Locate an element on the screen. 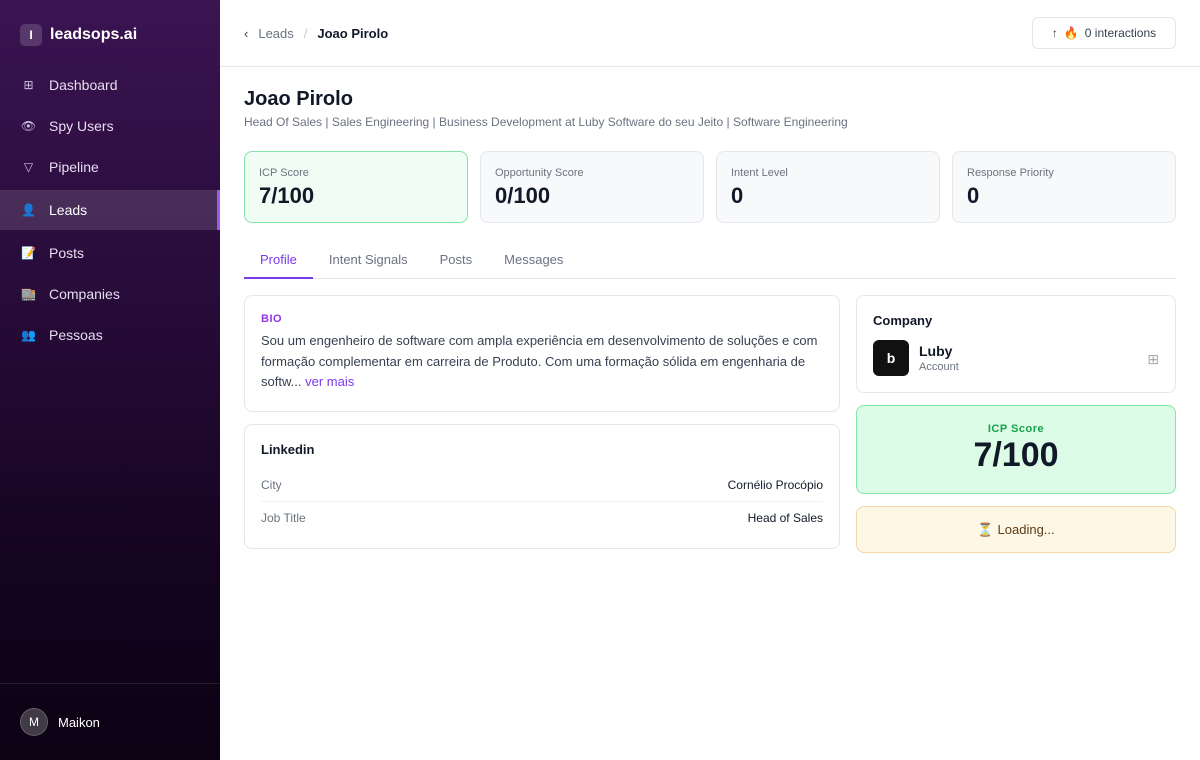 Image resolution: width=1200 pixels, height=760 pixels. detail-value: Cornélio Procópio is located at coordinates (775, 485).